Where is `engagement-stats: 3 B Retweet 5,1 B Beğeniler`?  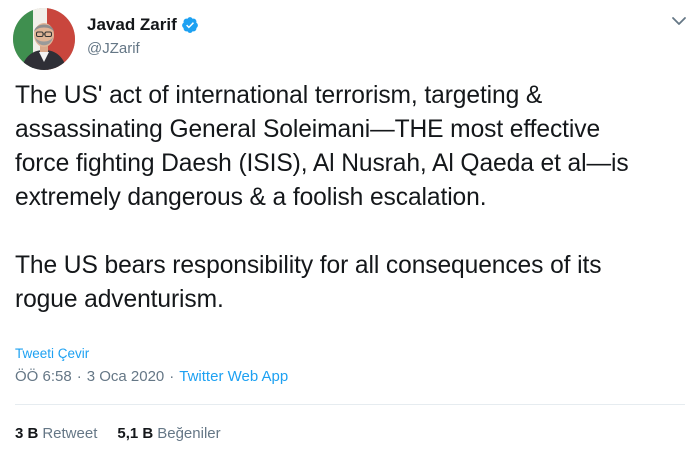 engagement-stats: 3 B Retweet 5,1 B Beğeniler is located at coordinates (128, 433).